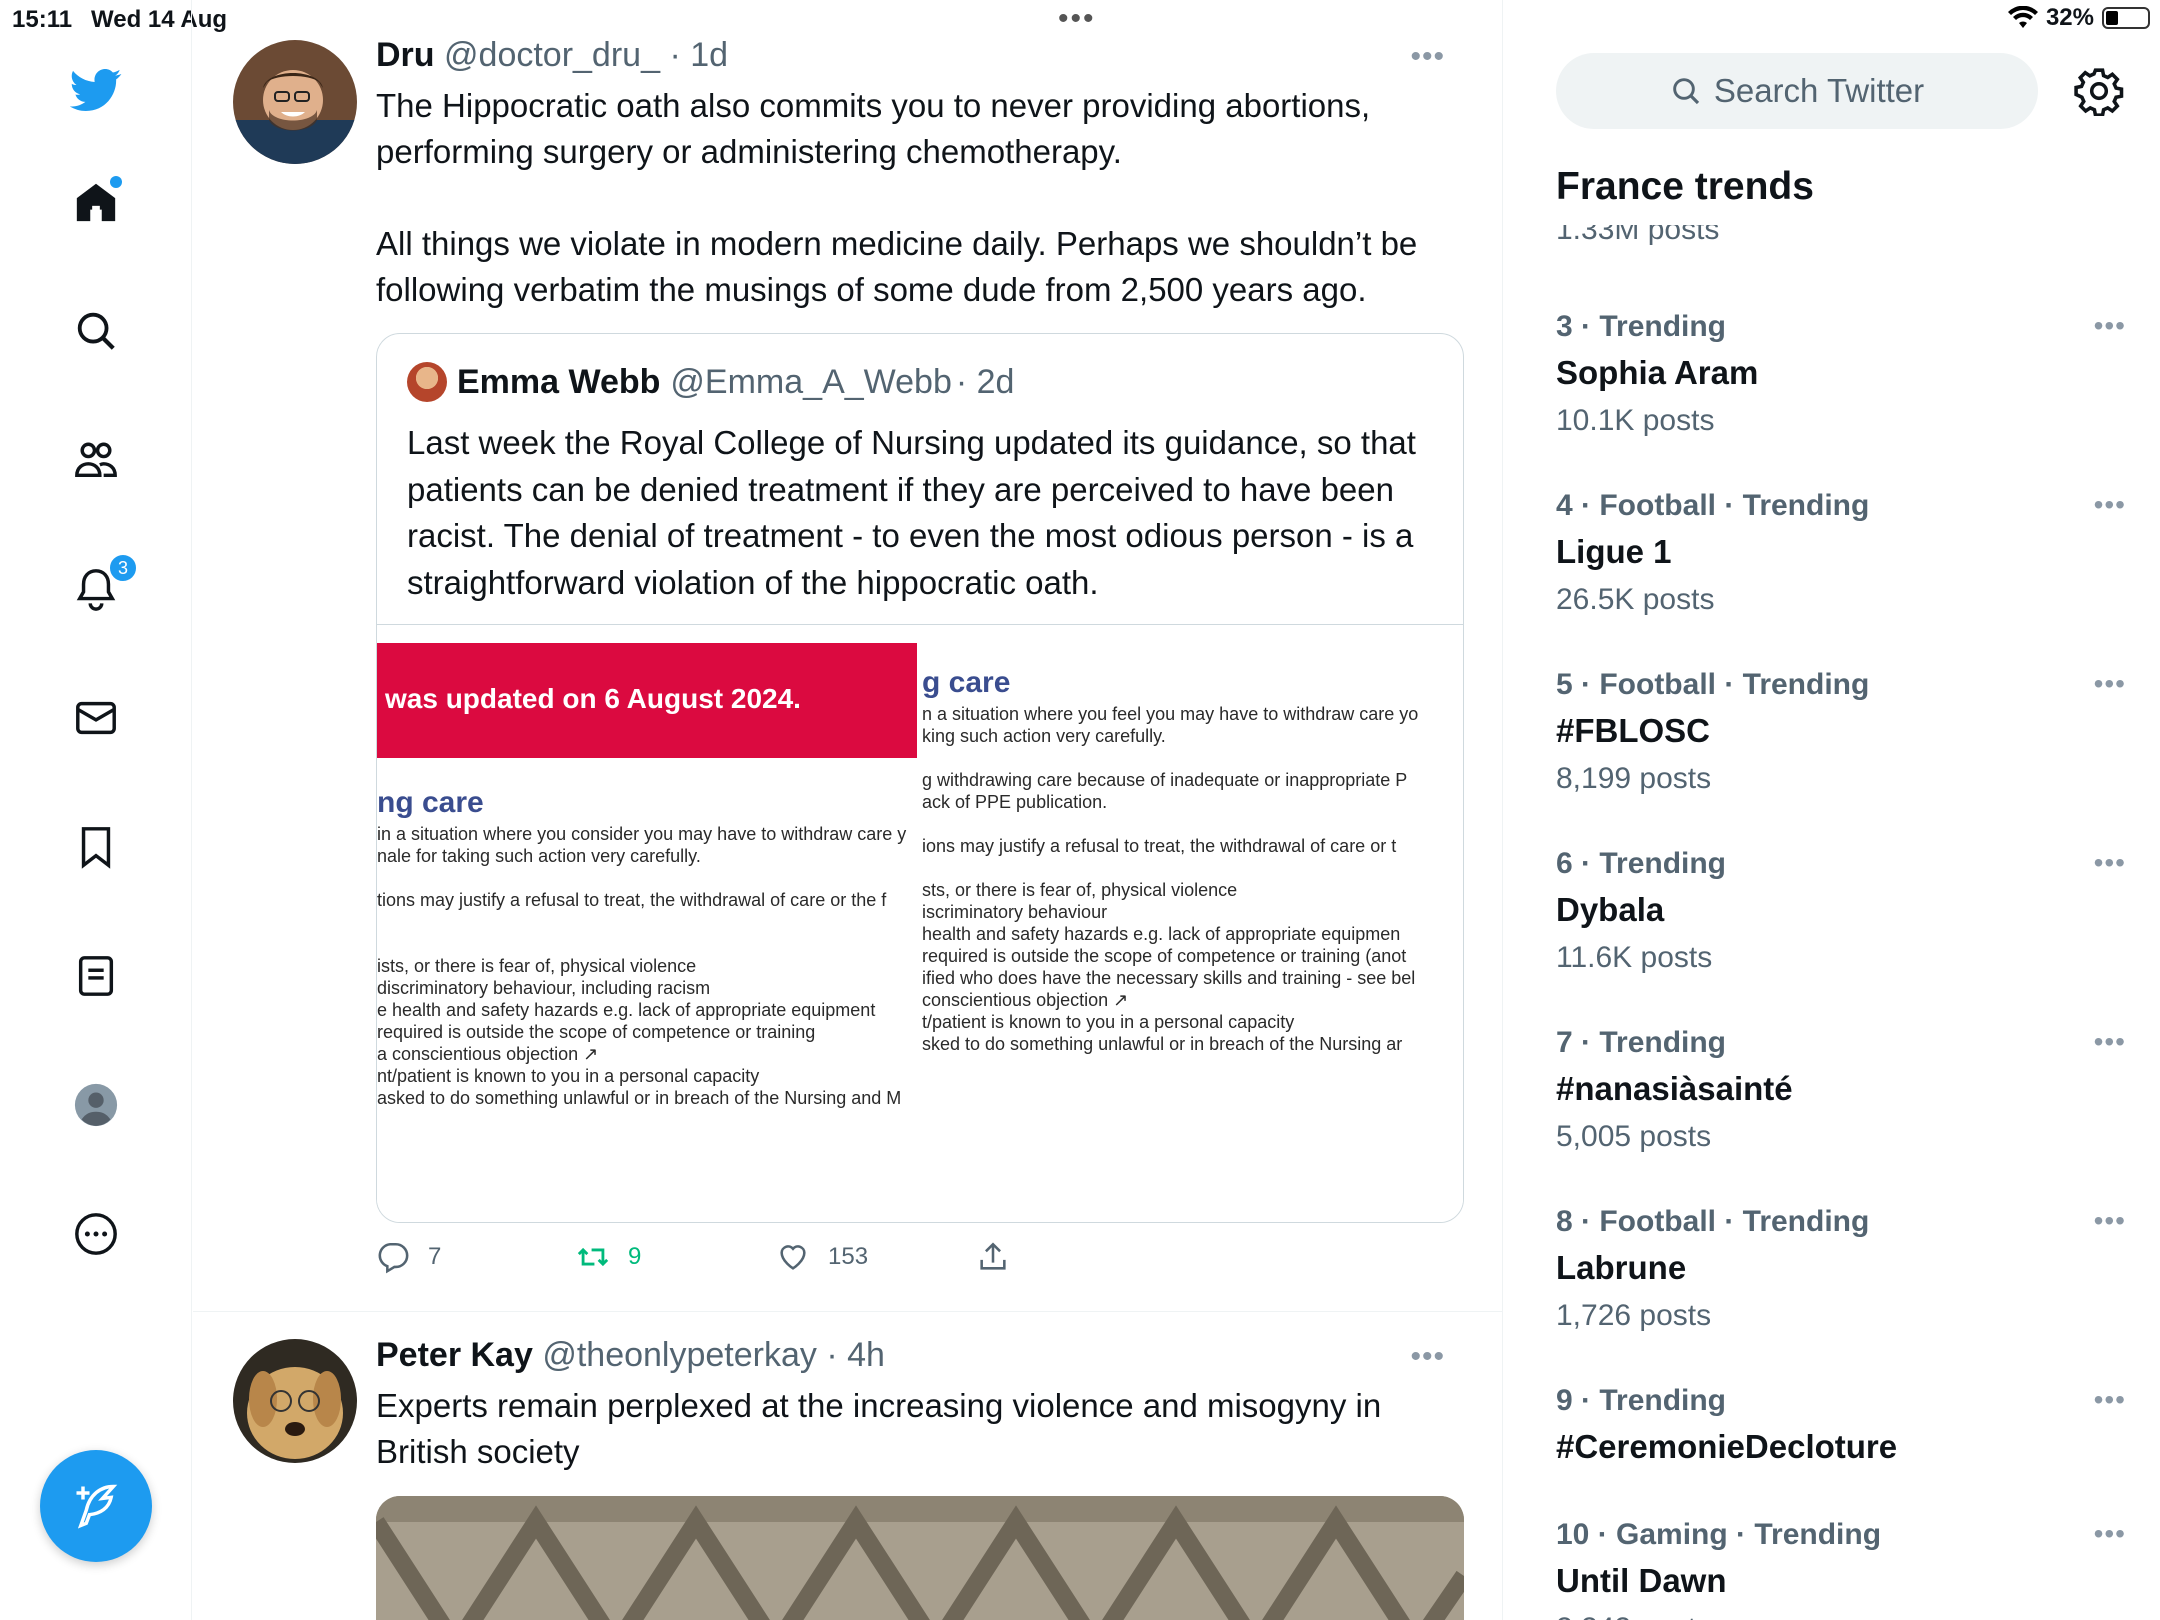 The width and height of the screenshot is (2160, 1620). What do you see at coordinates (1846, 1616) in the screenshot?
I see `trend-count: 2,242 posts` at bounding box center [1846, 1616].